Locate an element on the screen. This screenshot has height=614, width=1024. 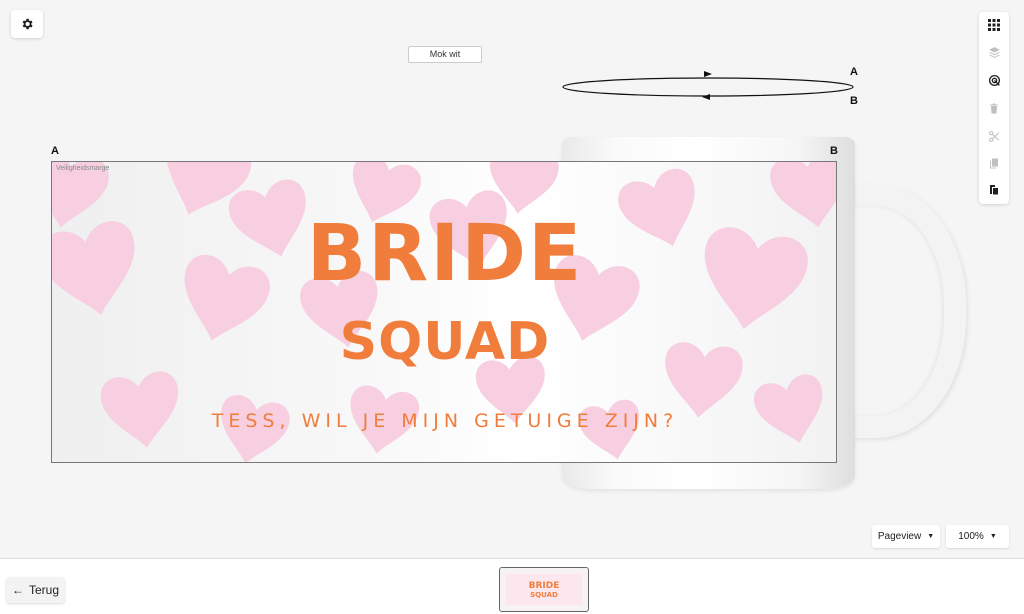
safety-margin-label: Veiligheidsmarge is located at coordinates (83, 168).